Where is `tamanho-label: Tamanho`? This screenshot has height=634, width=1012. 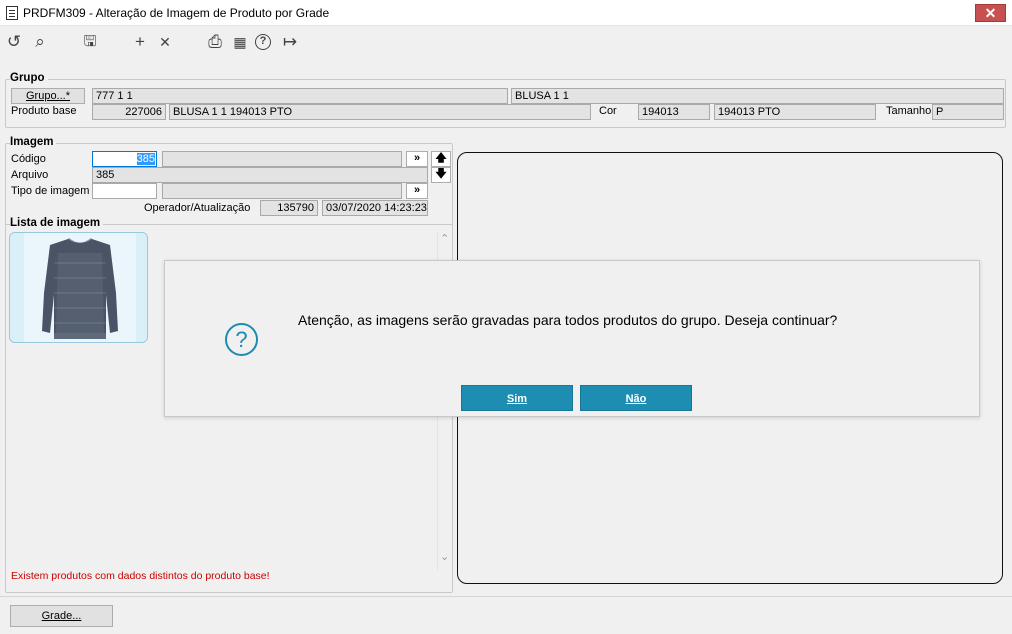 tamanho-label: Tamanho is located at coordinates (909, 111).